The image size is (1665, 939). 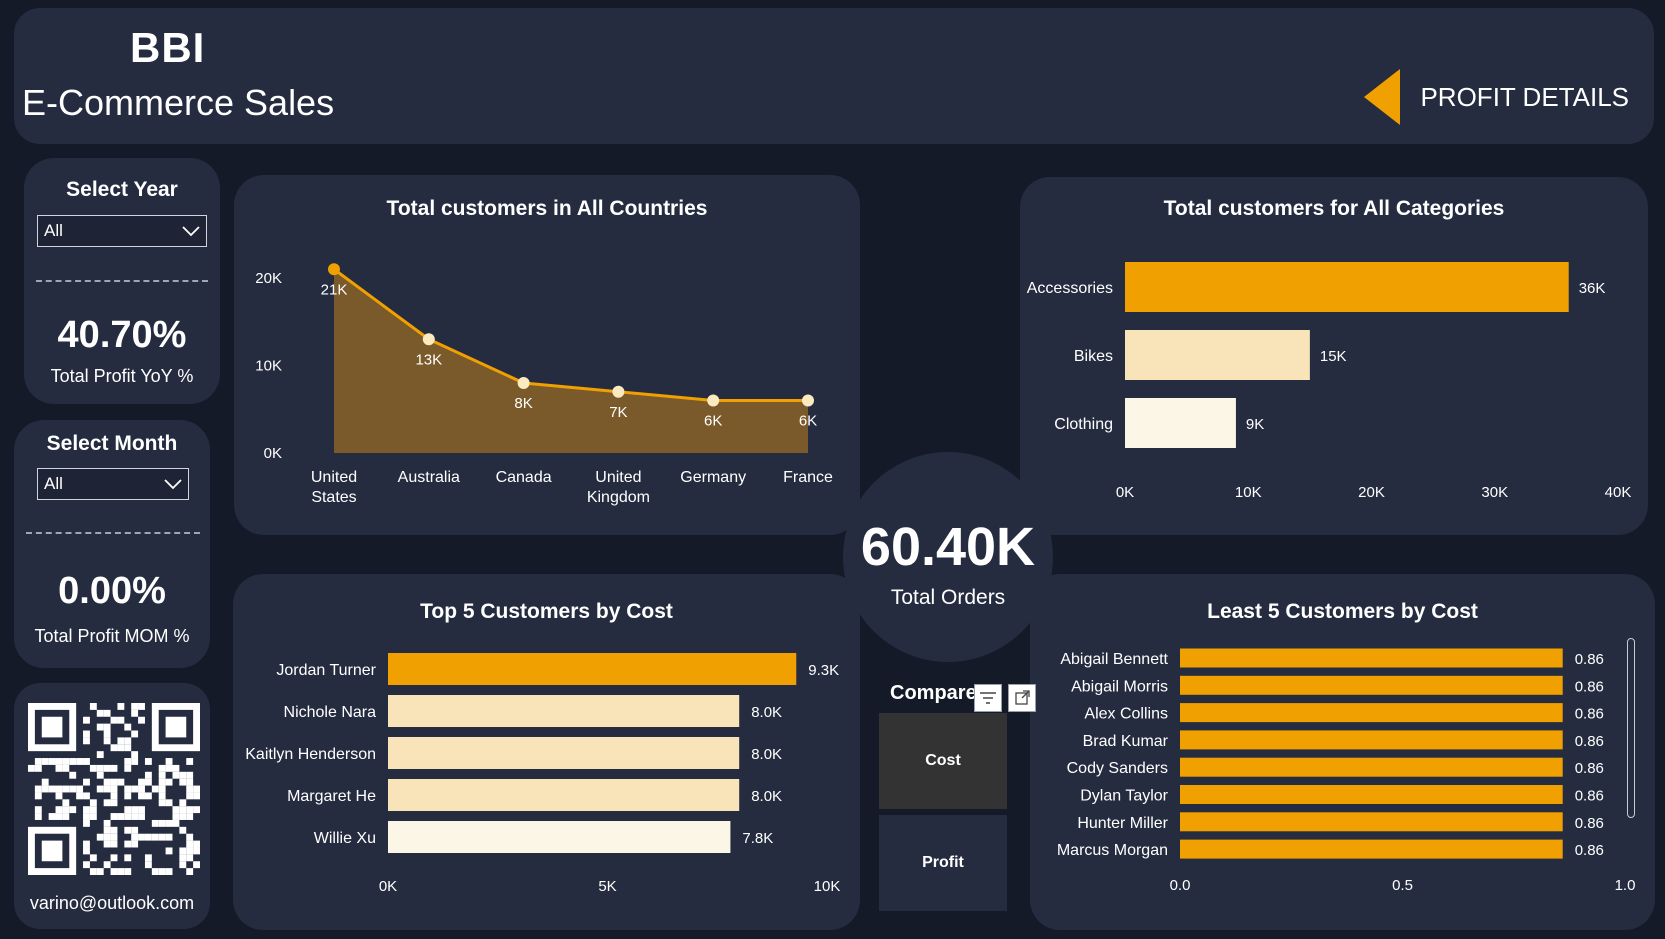 What do you see at coordinates (618, 412) in the screenshot?
I see `data-label: 7K` at bounding box center [618, 412].